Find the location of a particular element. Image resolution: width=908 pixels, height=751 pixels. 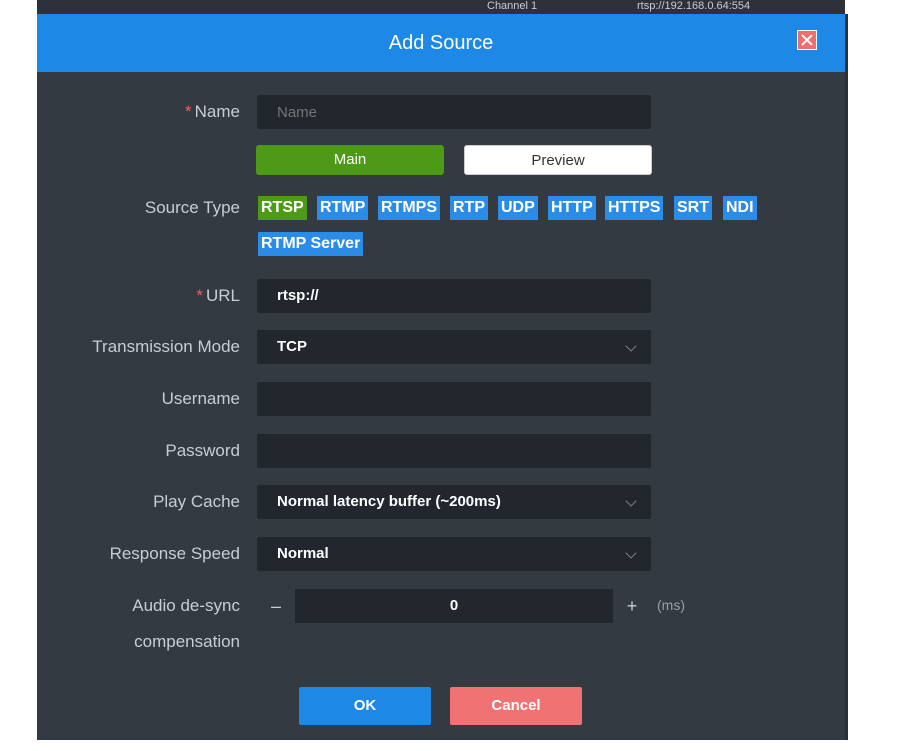

dialog-title-bar: Add Source is located at coordinates (441, 43).